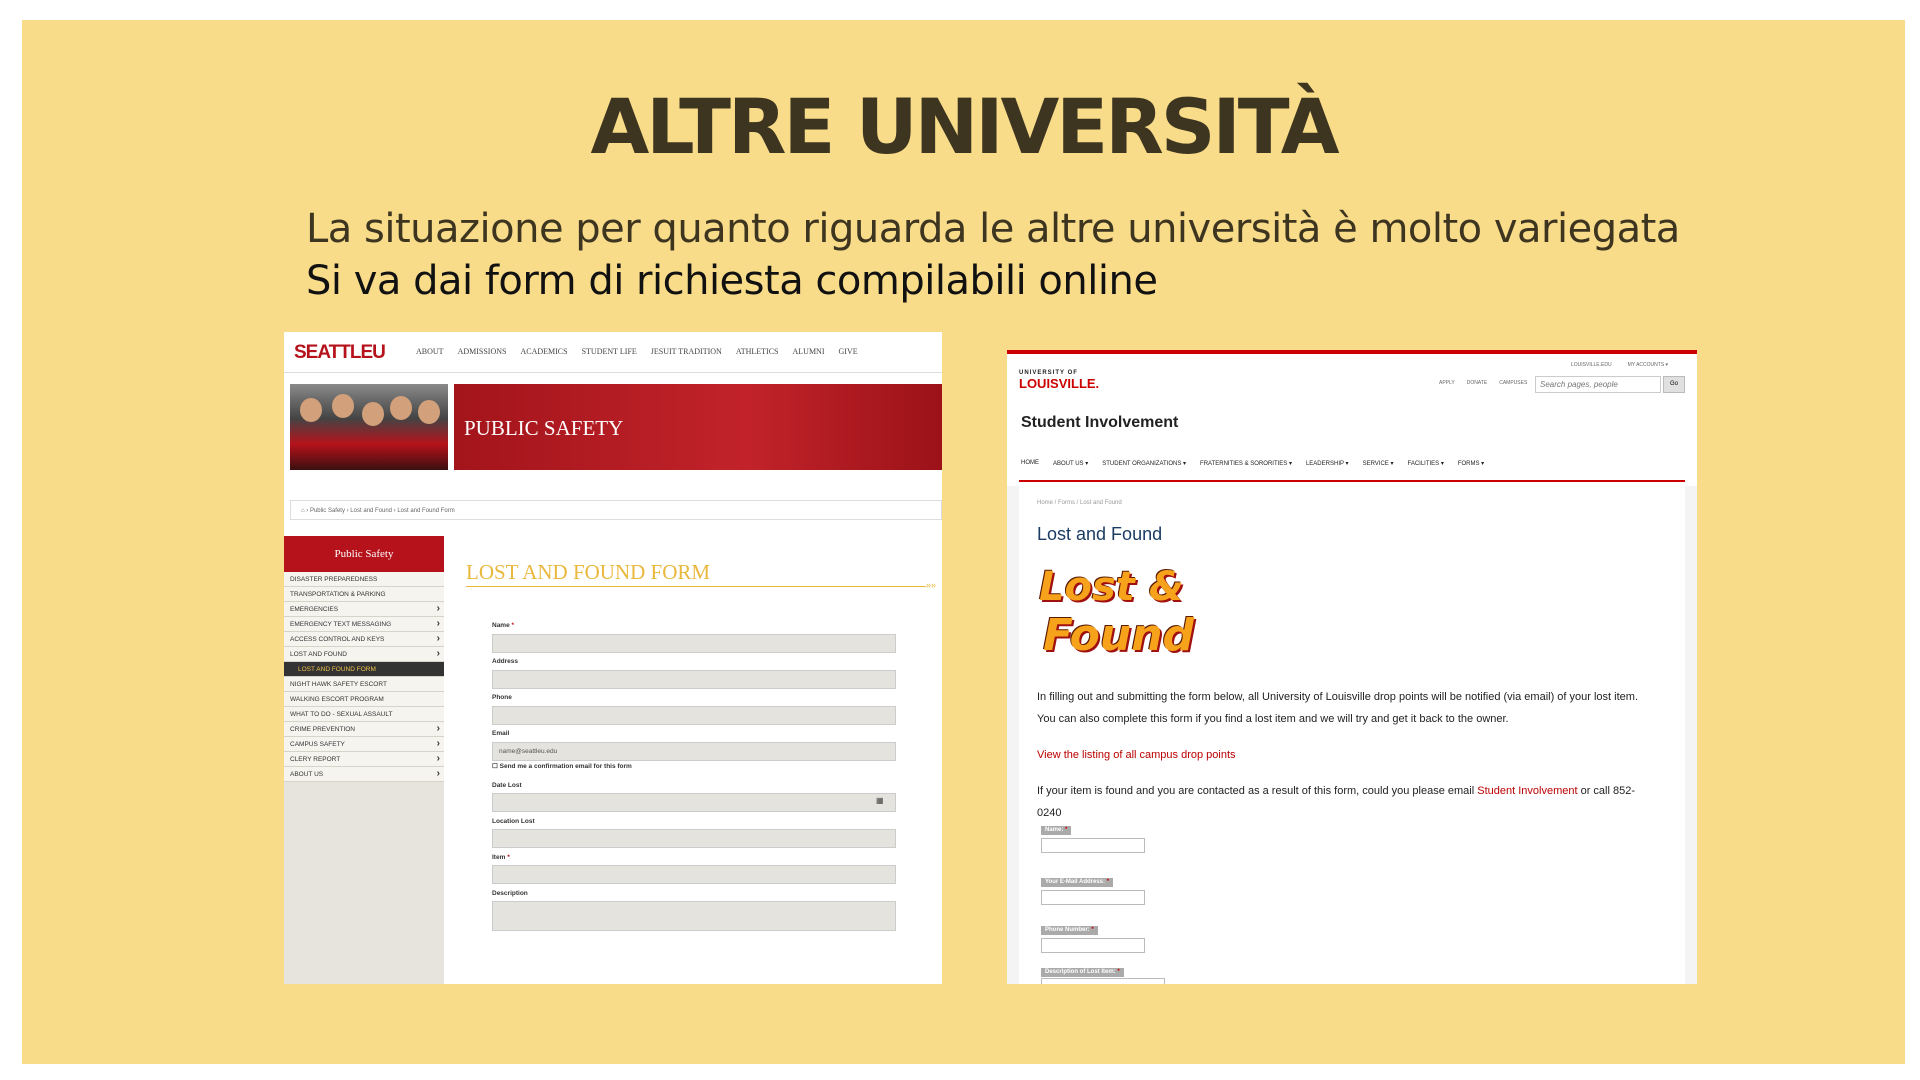  What do you see at coordinates (1093, 897) in the screenshot?
I see `email-field` at bounding box center [1093, 897].